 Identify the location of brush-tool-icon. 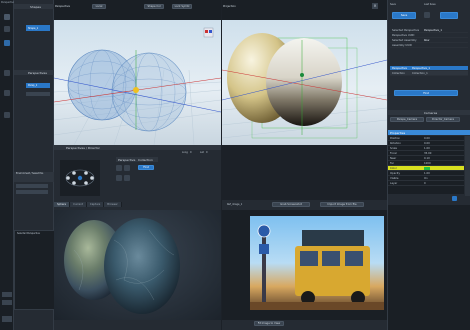
(7, 73).